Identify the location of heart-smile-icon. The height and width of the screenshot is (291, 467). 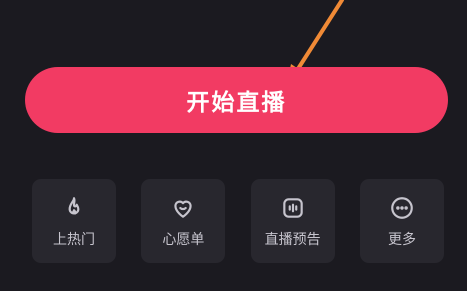
(183, 208).